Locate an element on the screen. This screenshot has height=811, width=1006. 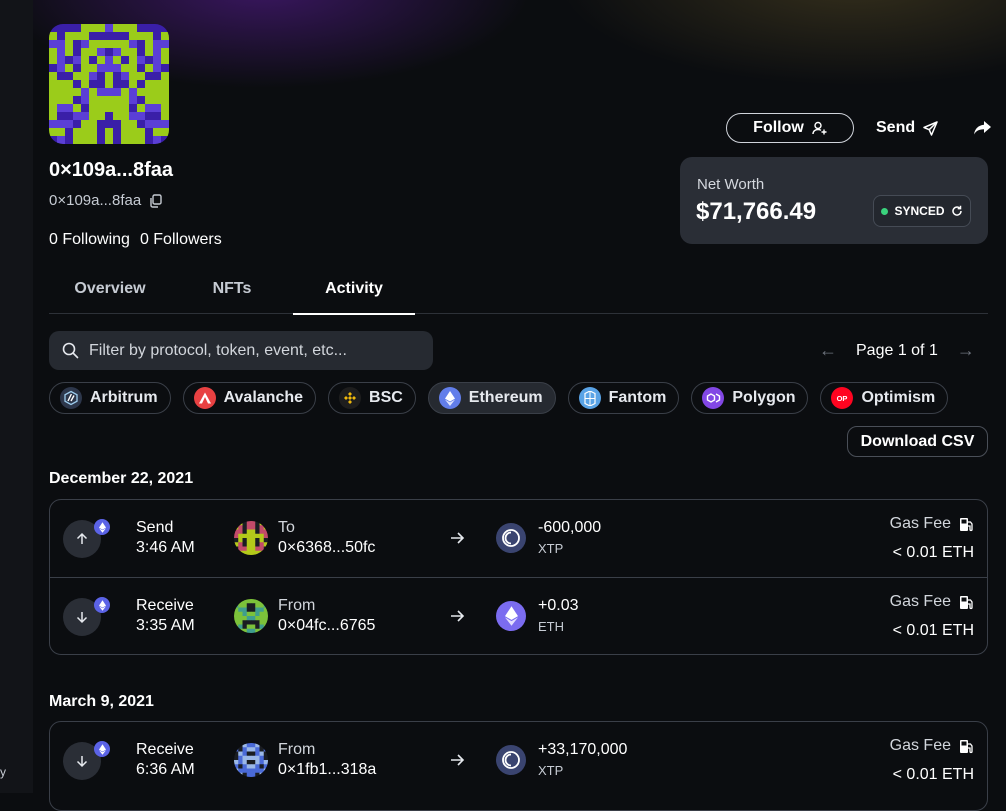
search-input is located at coordinates (254, 350).